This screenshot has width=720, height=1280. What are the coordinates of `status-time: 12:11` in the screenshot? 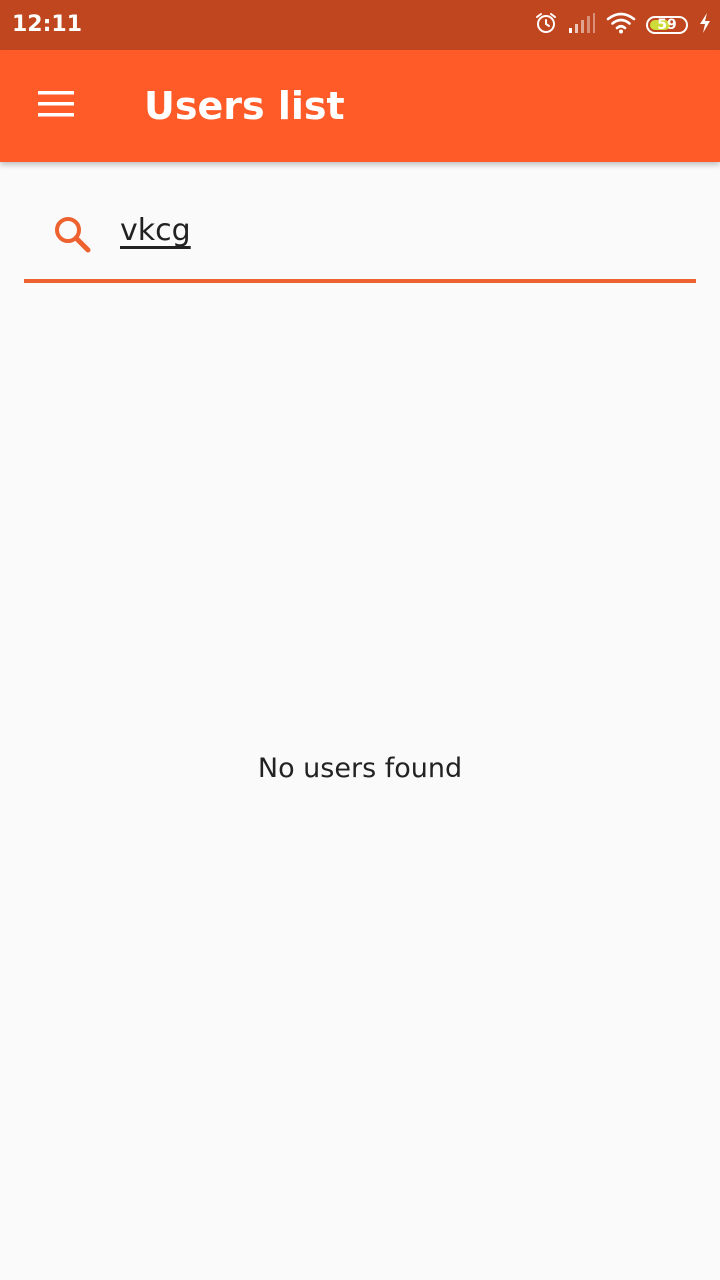 It's located at (47, 24).